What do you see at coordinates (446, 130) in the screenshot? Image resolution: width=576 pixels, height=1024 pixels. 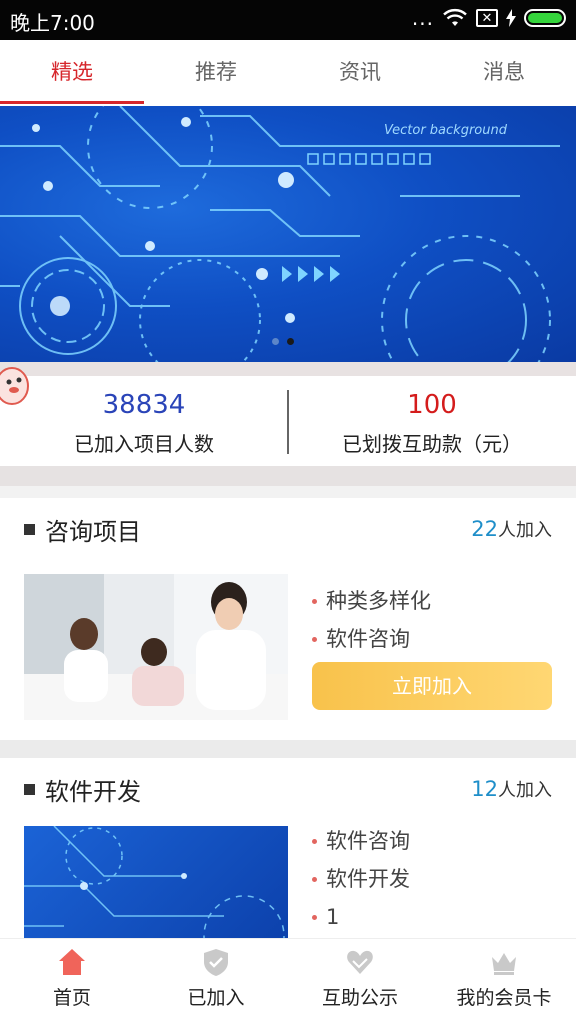 I see `banner-caption: Vector background` at bounding box center [446, 130].